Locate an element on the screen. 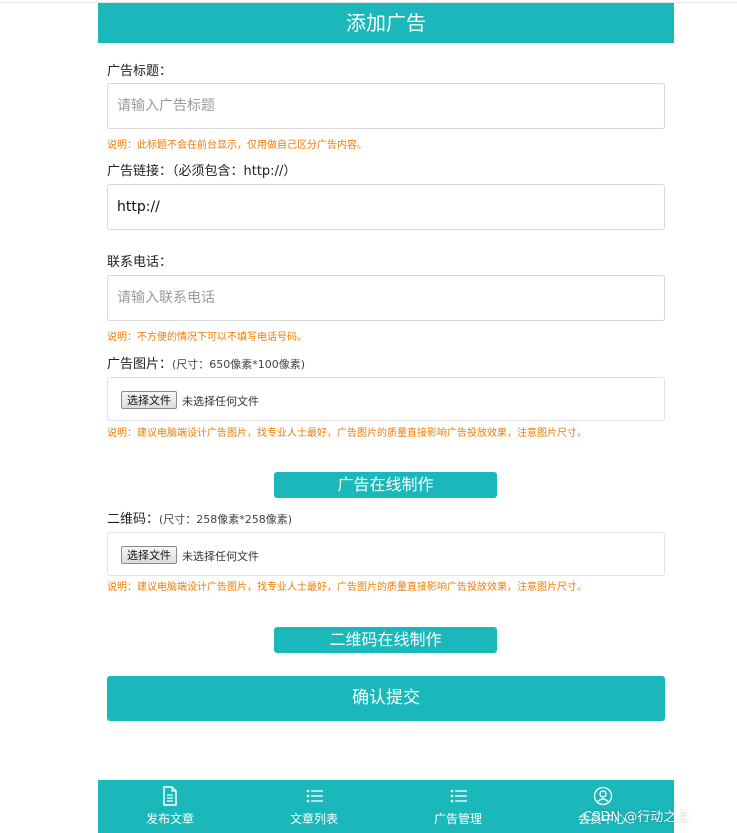  qr-file-field: 选择文件 未选择任何文件 is located at coordinates (386, 554).